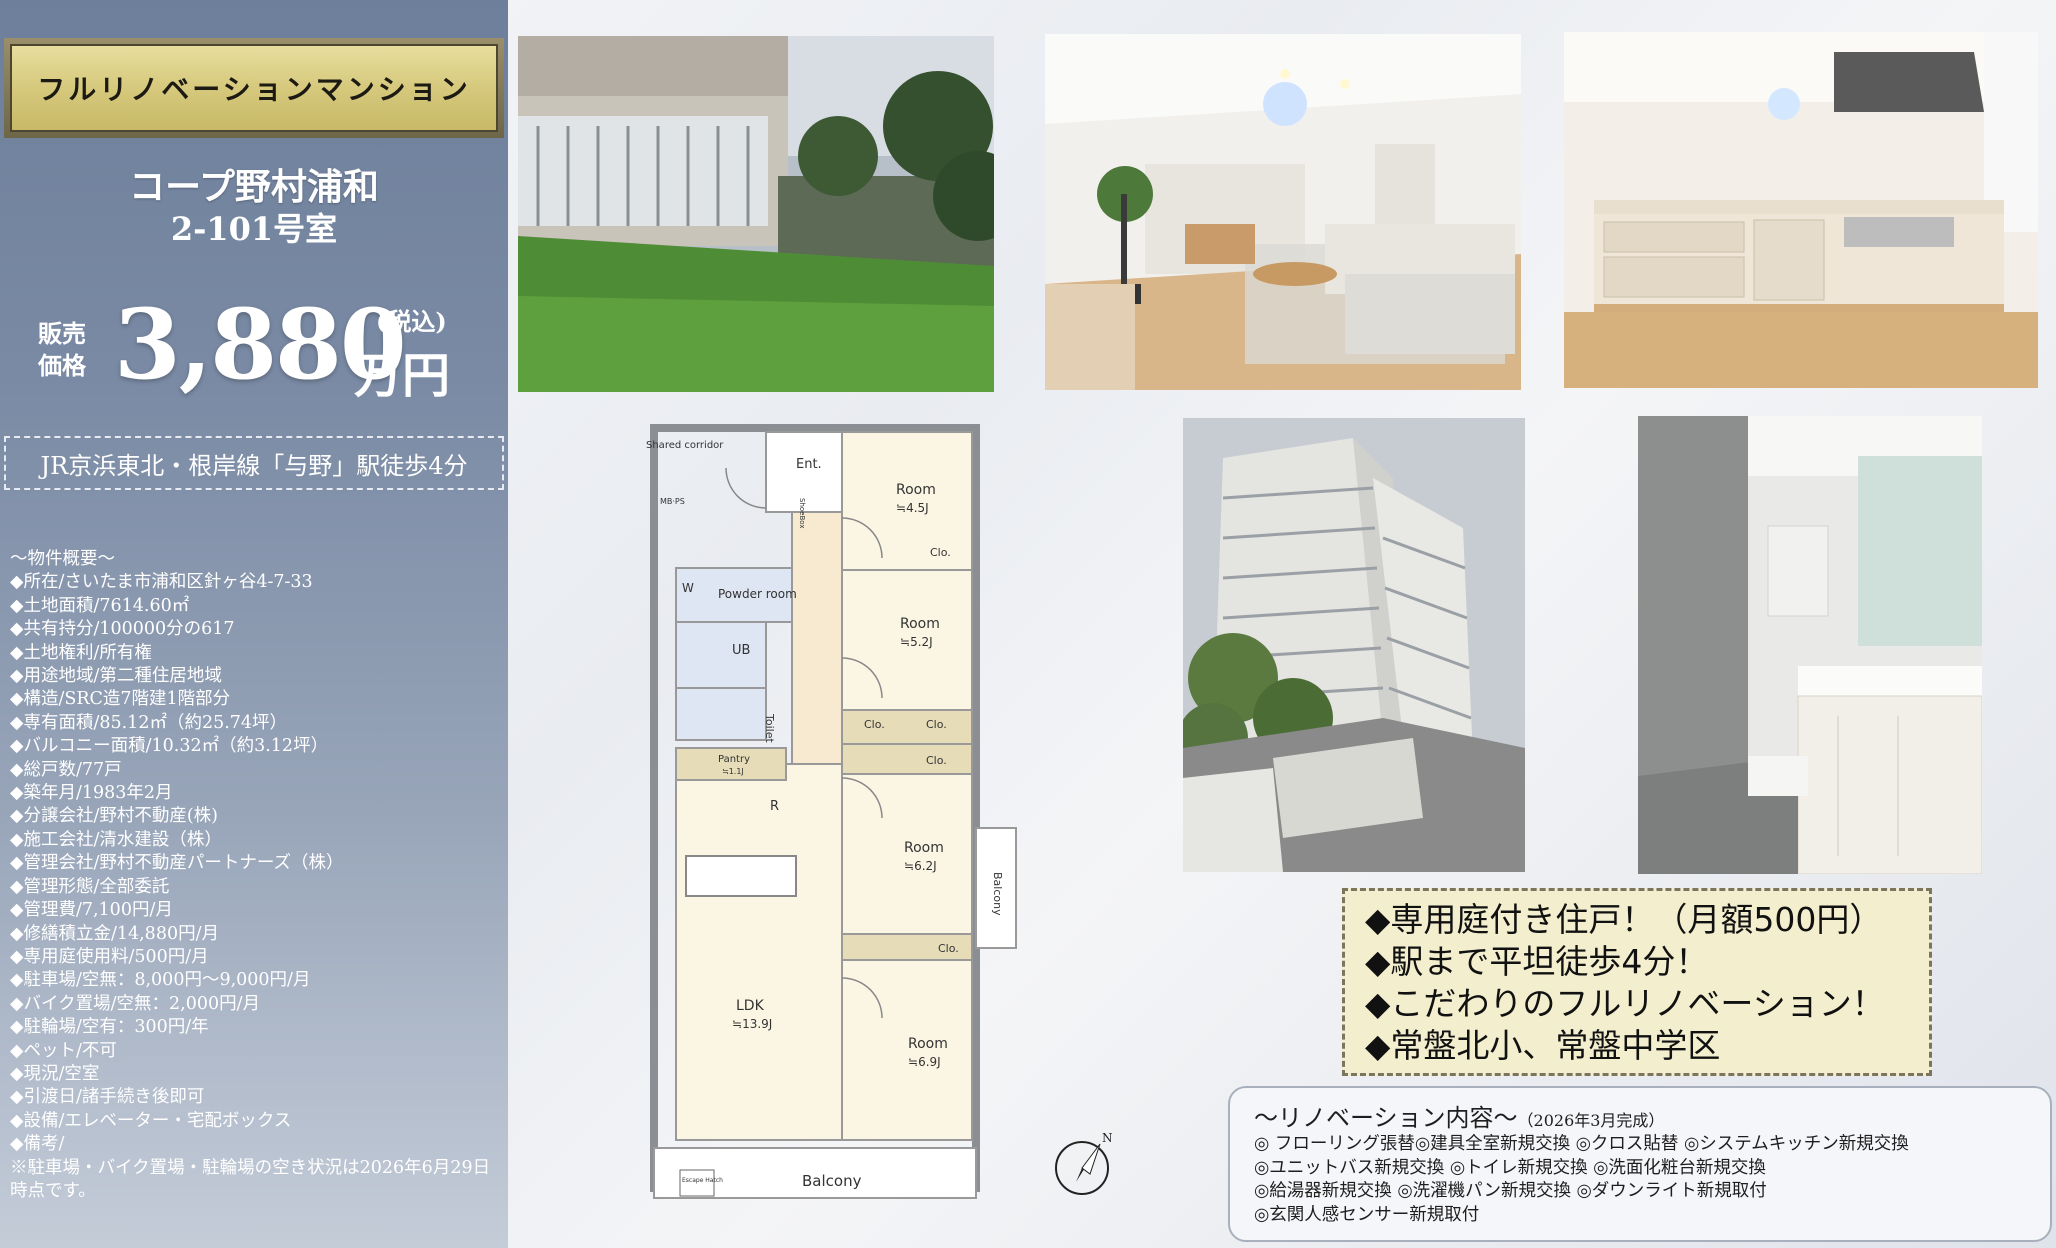 Image resolution: width=2056 pixels, height=1248 pixels. Describe the element at coordinates (924, 1062) in the screenshot. I see `fp-room4-size: ≒6.9J` at that location.